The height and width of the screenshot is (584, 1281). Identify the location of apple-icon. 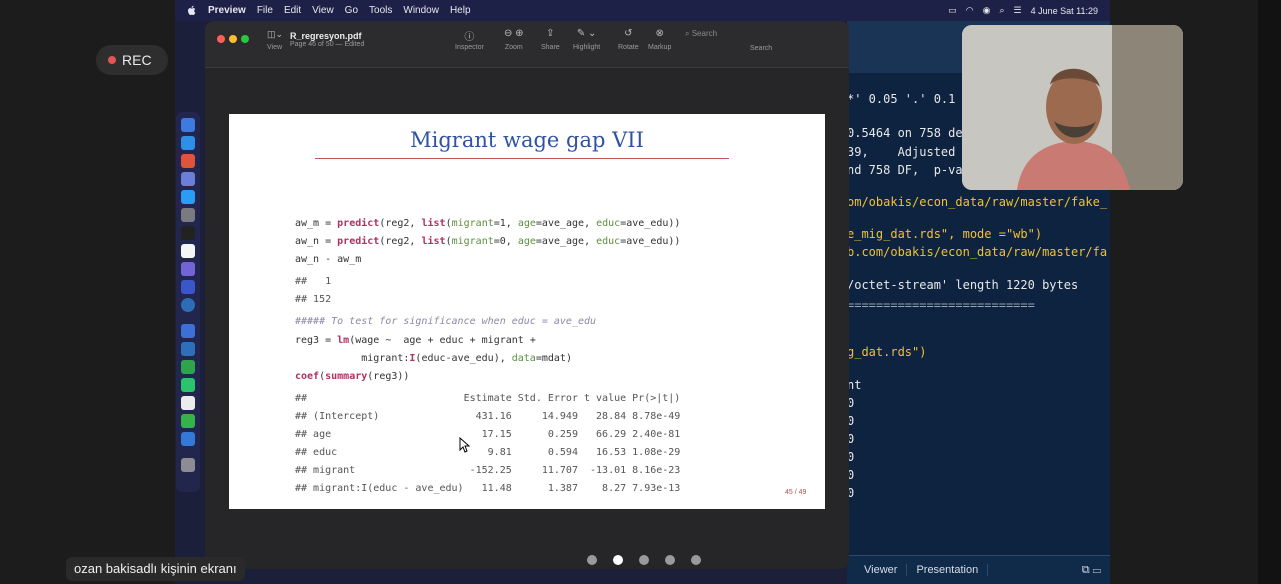
(192, 10).